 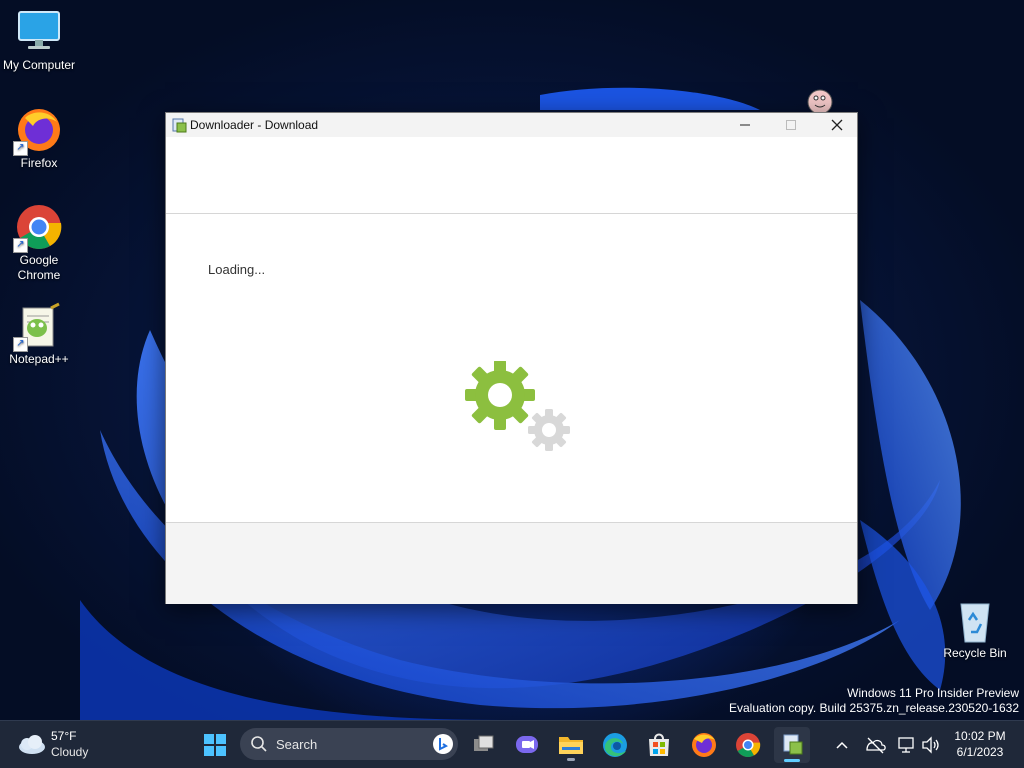 What do you see at coordinates (975, 620) in the screenshot?
I see `recycle-bin-icon` at bounding box center [975, 620].